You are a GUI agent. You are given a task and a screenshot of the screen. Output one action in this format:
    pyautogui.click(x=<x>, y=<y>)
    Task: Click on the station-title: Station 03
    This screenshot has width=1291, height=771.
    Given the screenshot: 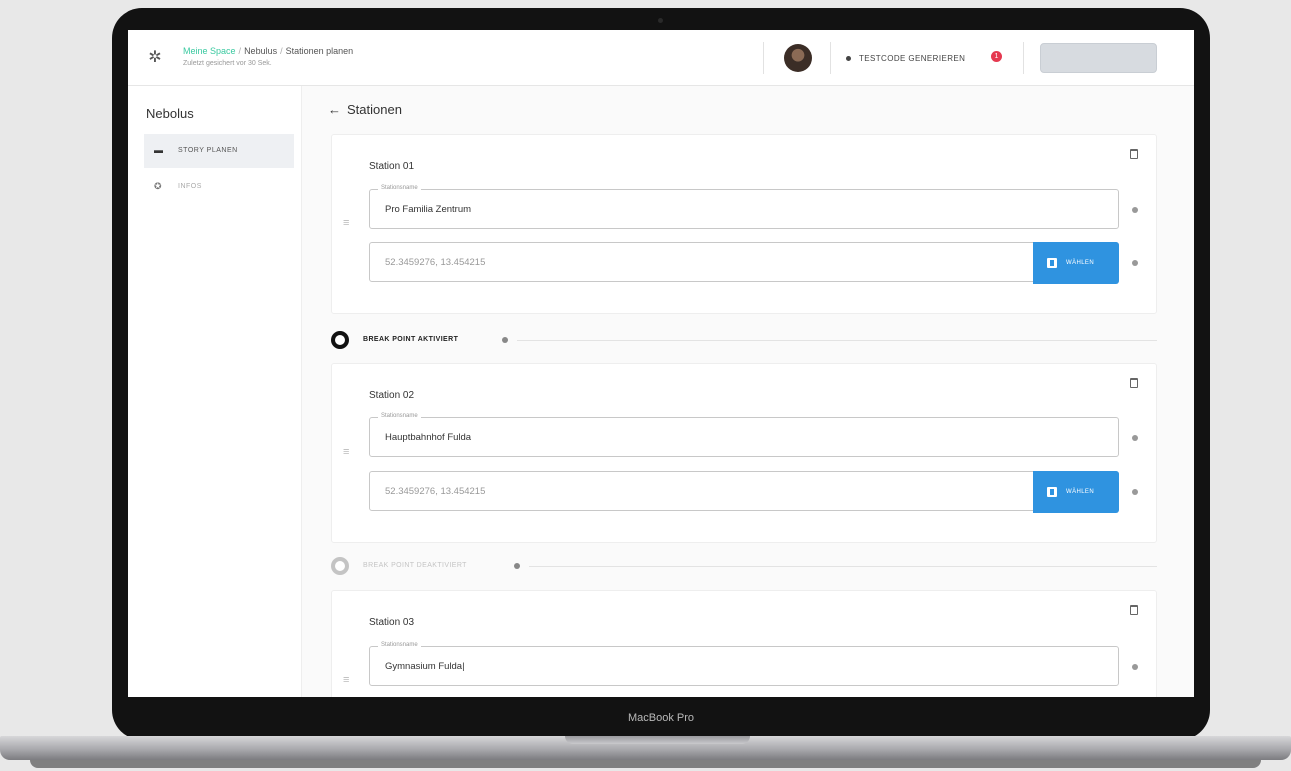 What is the action you would take?
    pyautogui.click(x=392, y=622)
    